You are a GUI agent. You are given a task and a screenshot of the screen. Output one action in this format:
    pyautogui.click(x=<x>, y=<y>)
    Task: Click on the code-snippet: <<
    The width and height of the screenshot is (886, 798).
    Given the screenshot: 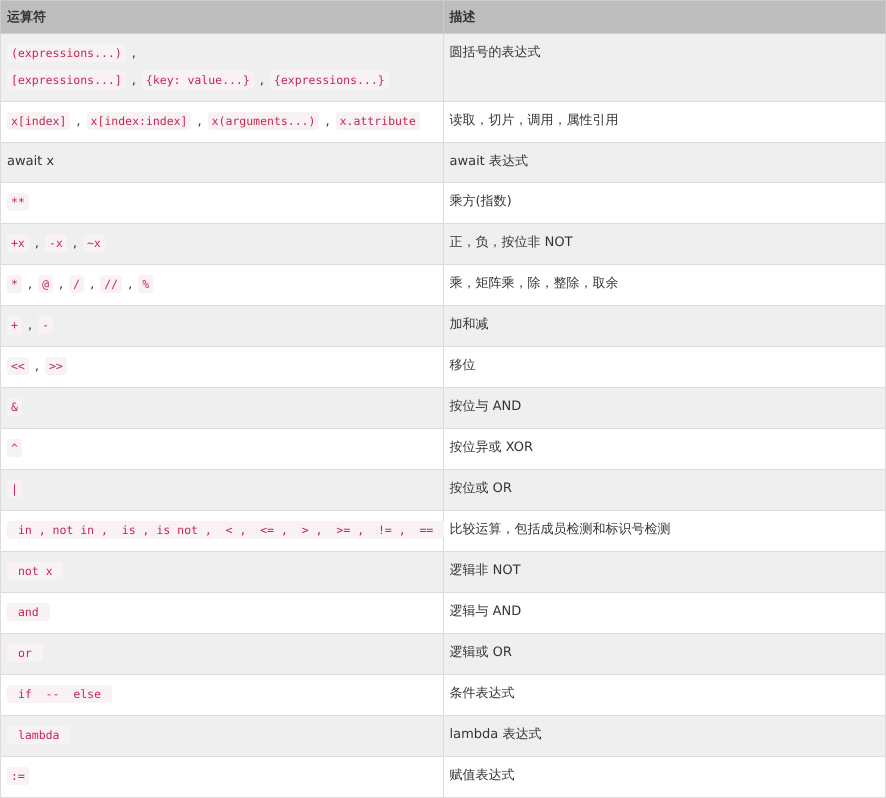 What is the action you would take?
    pyautogui.click(x=18, y=366)
    